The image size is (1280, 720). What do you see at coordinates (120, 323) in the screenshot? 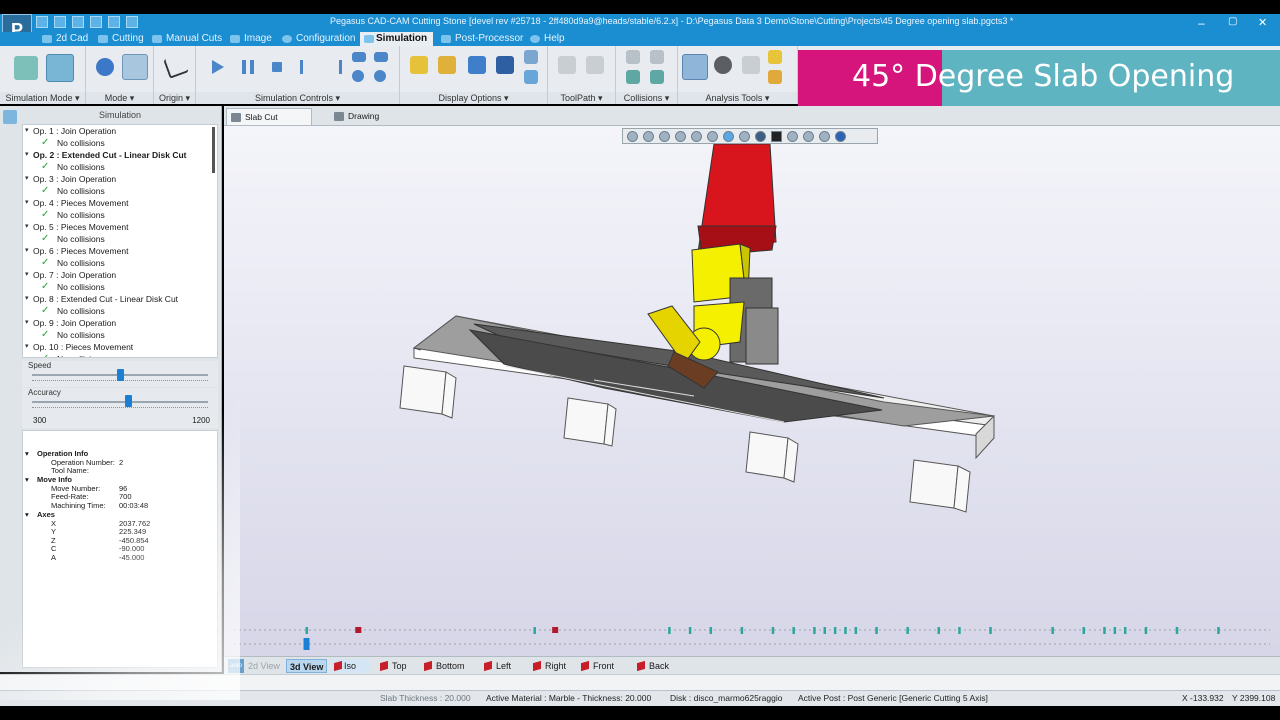
I see `operation-item: ▾ Op. 9 : Join Operation` at bounding box center [120, 323].